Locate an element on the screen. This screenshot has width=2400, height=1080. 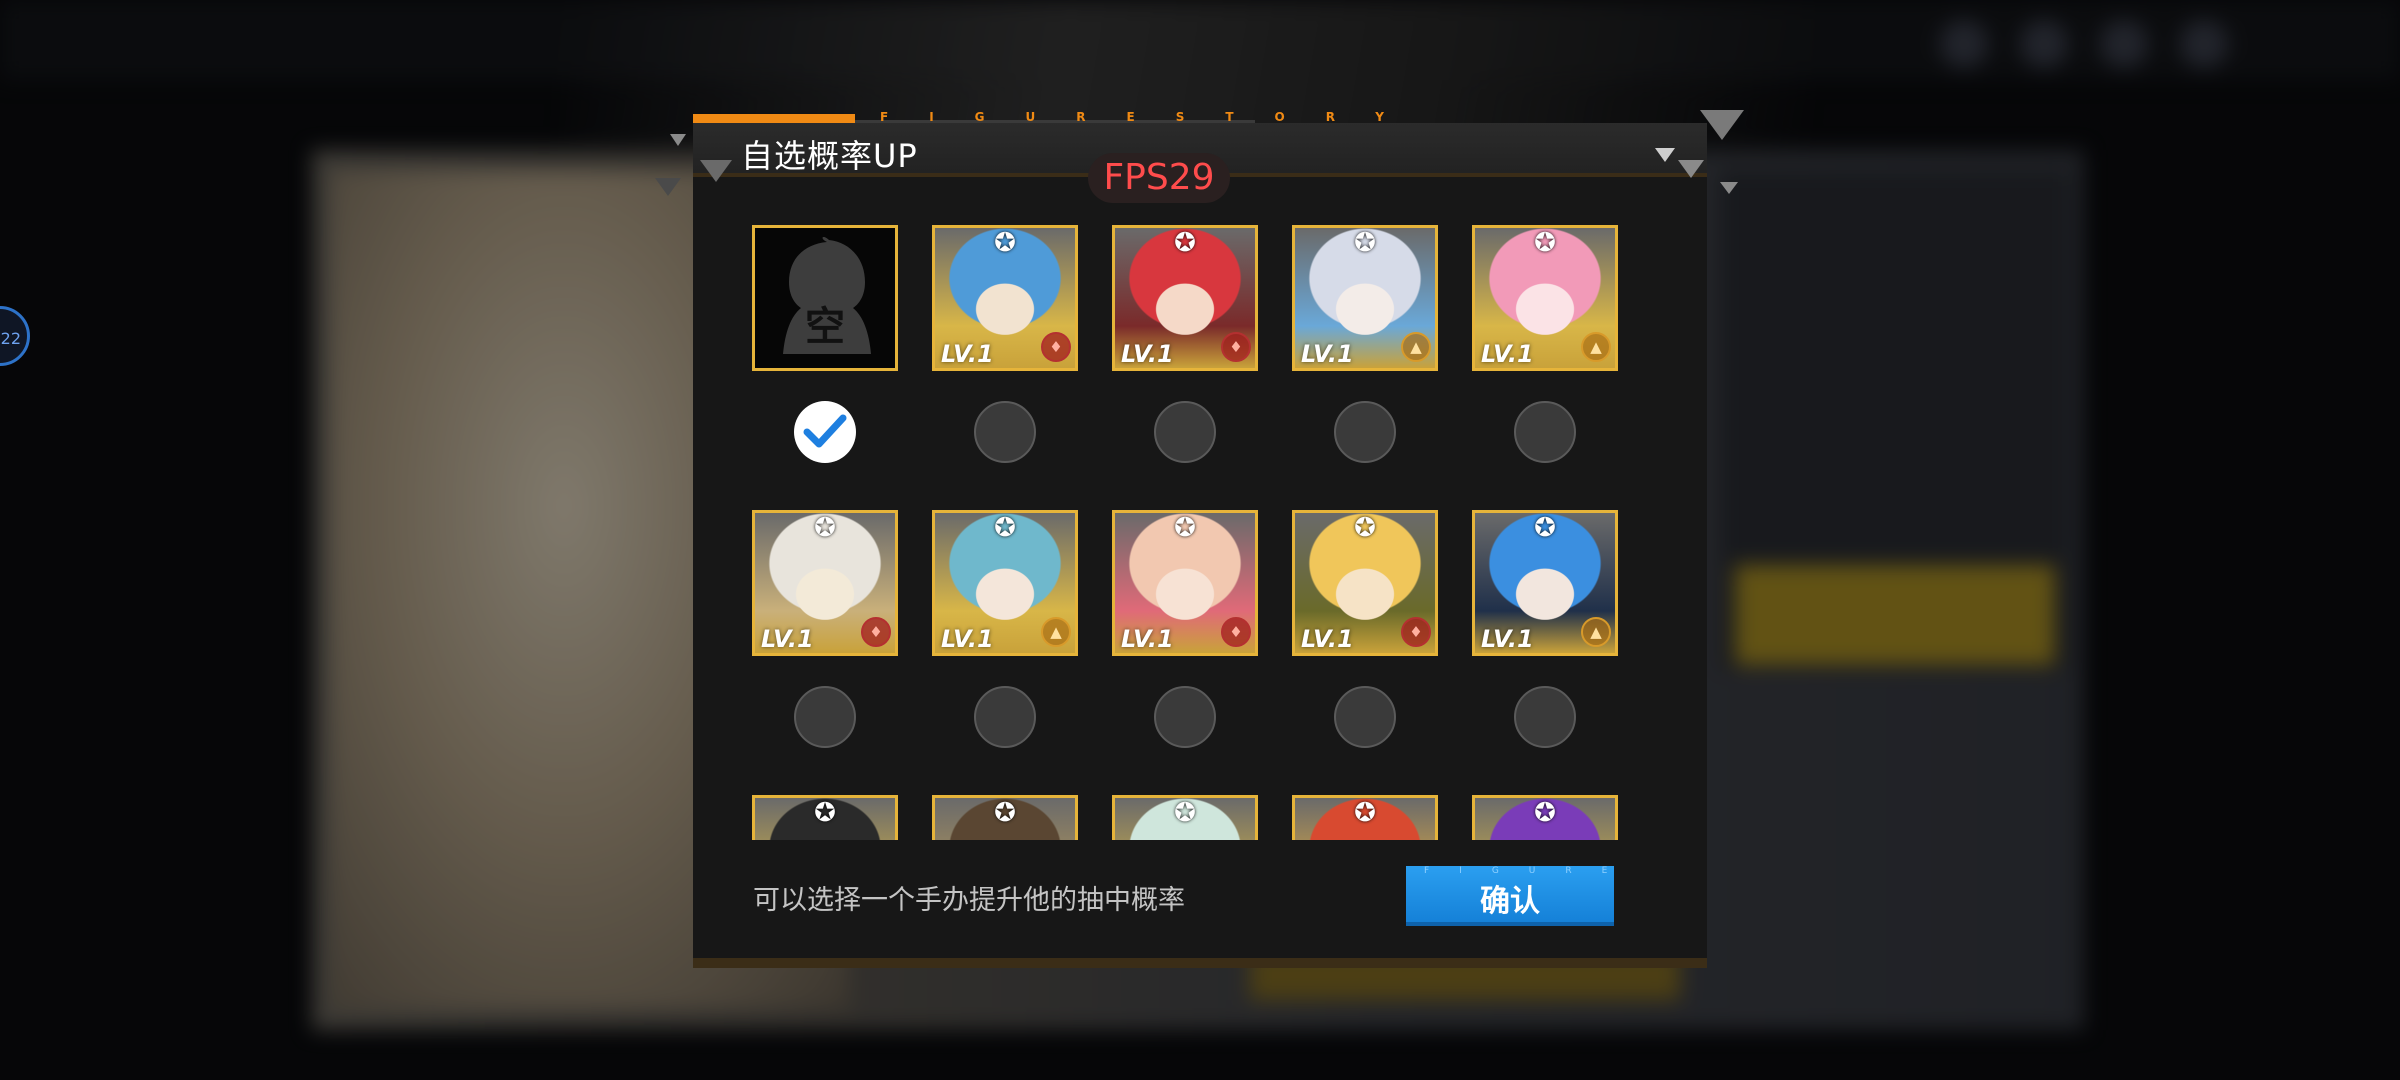
selected-radio-button is located at coordinates (825, 432).